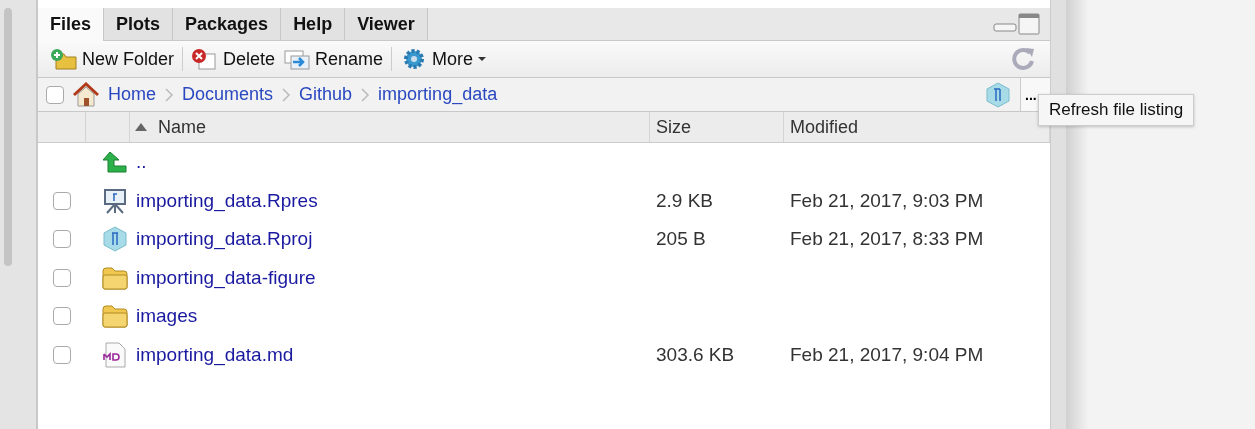 This screenshot has width=1255, height=429. Describe the element at coordinates (1116, 110) in the screenshot. I see `tooltip: Refresh file listing` at that location.